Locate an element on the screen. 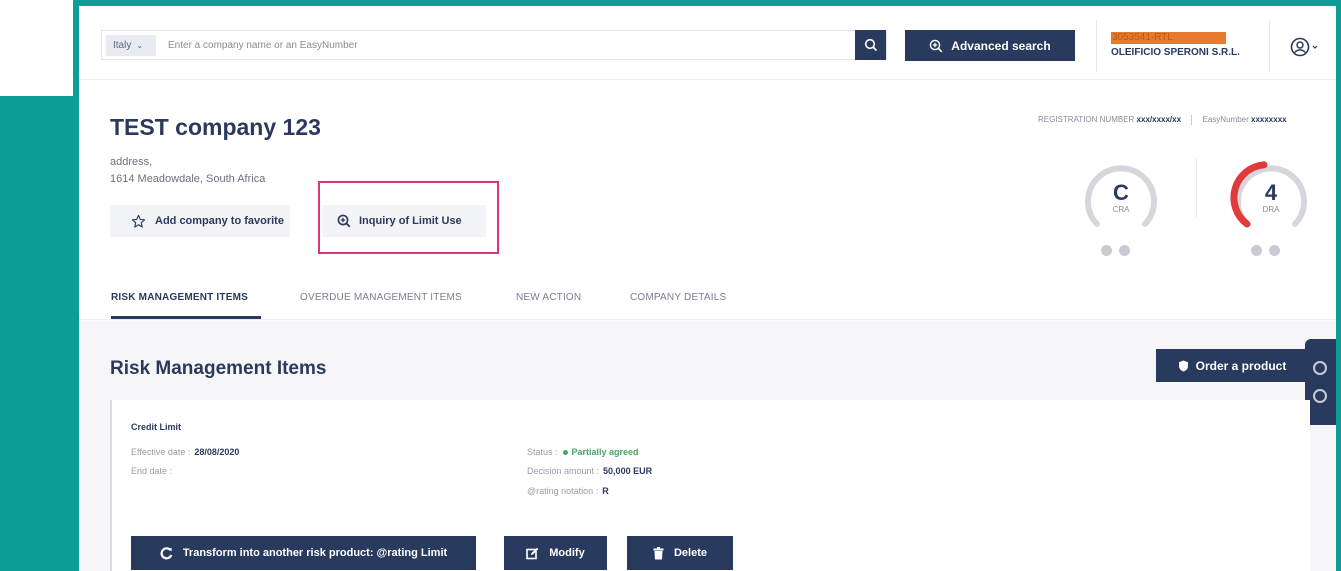 Image resolution: width=1341 pixels, height=571 pixels. decision-amount-label: Decision amount : is located at coordinates (563, 471).